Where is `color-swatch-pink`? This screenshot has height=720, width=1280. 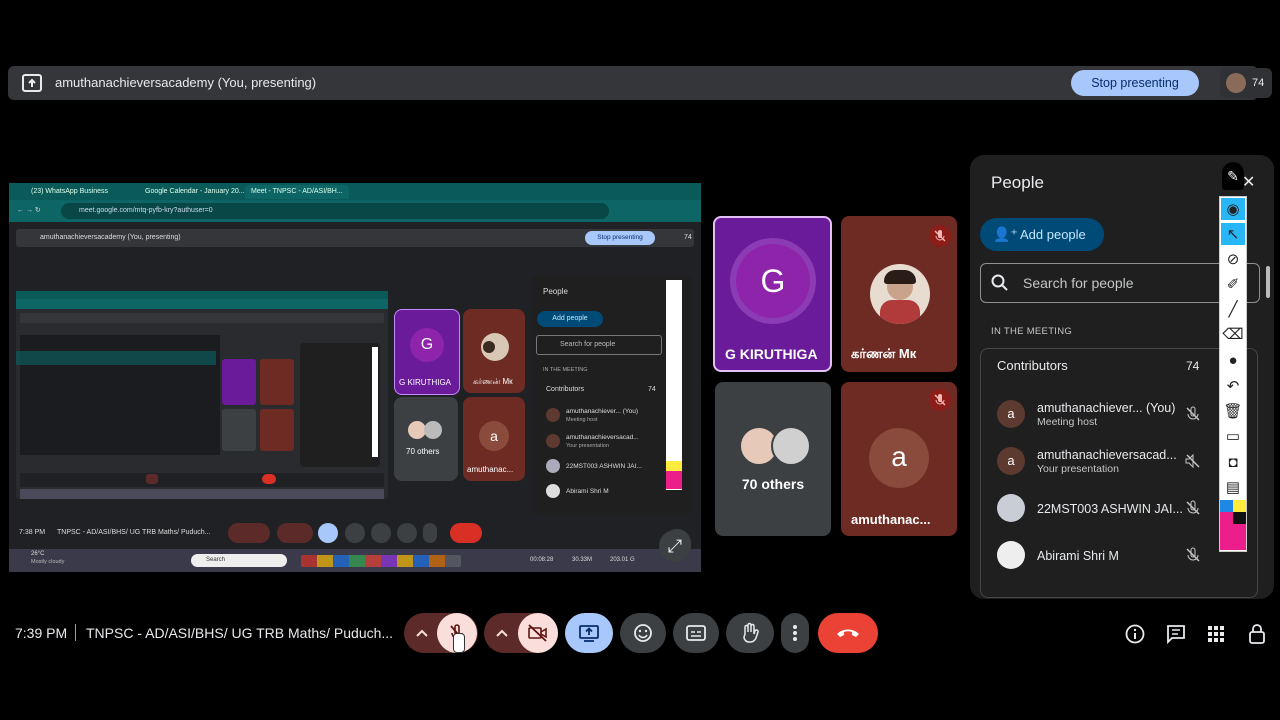 color-swatch-pink is located at coordinates (1226, 518).